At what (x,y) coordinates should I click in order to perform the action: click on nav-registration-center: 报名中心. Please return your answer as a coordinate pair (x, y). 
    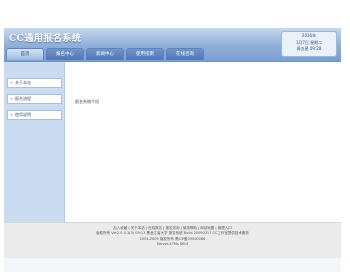
    Looking at the image, I should click on (65, 54).